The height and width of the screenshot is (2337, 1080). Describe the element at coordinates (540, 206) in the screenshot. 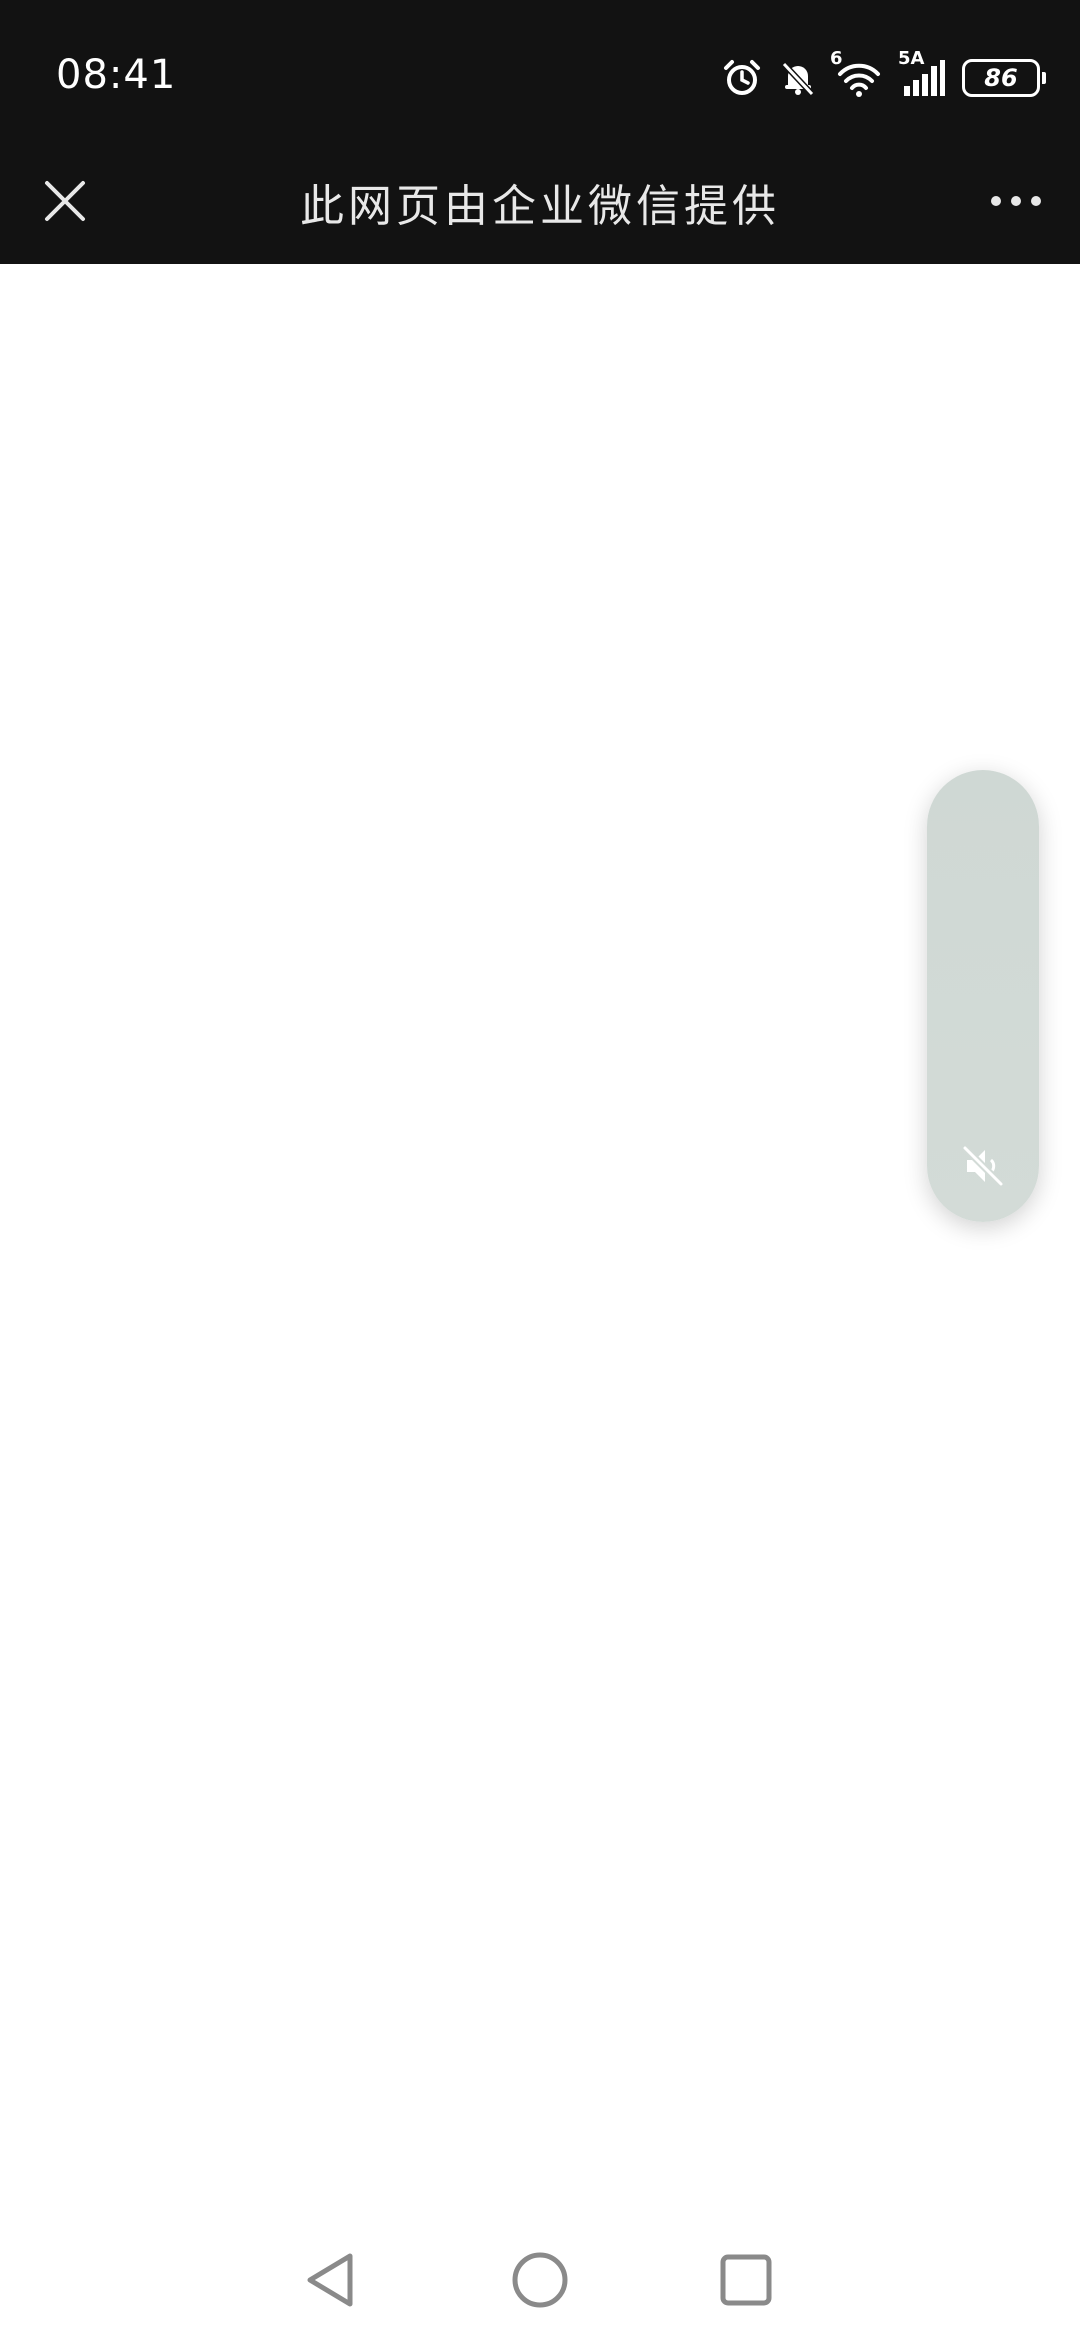

I see `page-title: 此网页由企业微信提供` at that location.